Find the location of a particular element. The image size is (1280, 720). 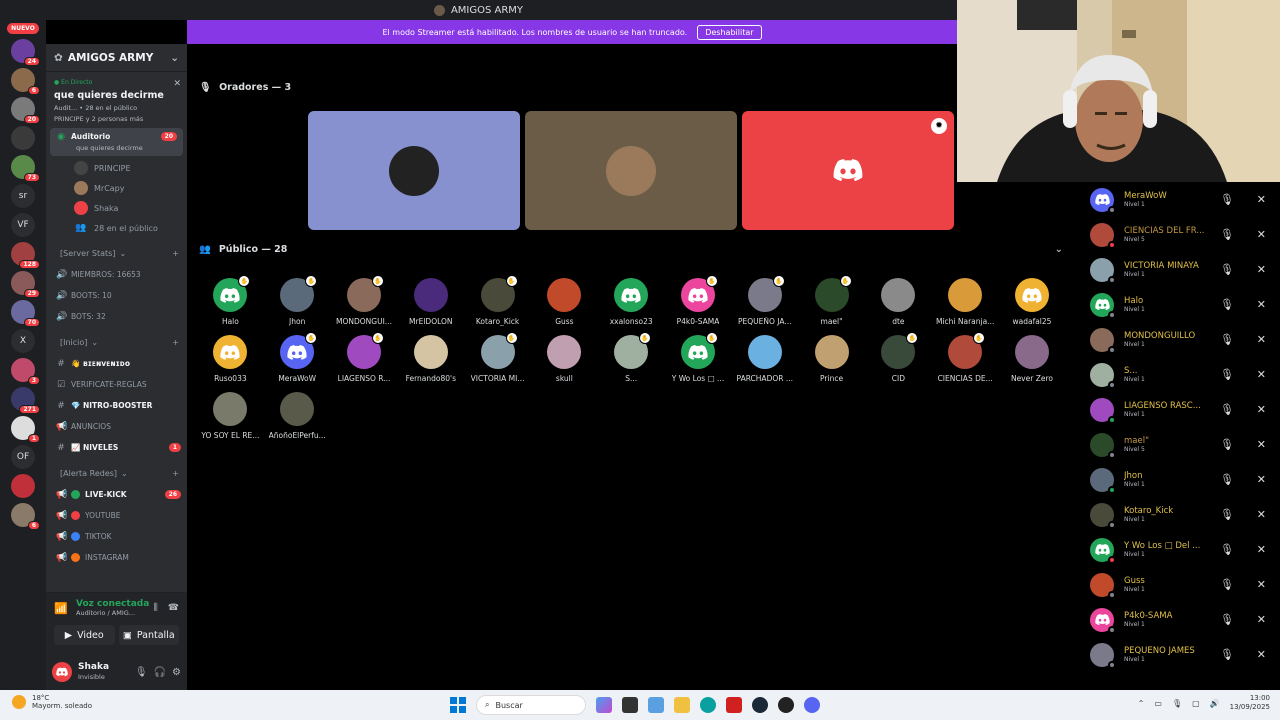

channel-item: 📢 LIVE-KICK 26 is located at coordinates (116, 494).